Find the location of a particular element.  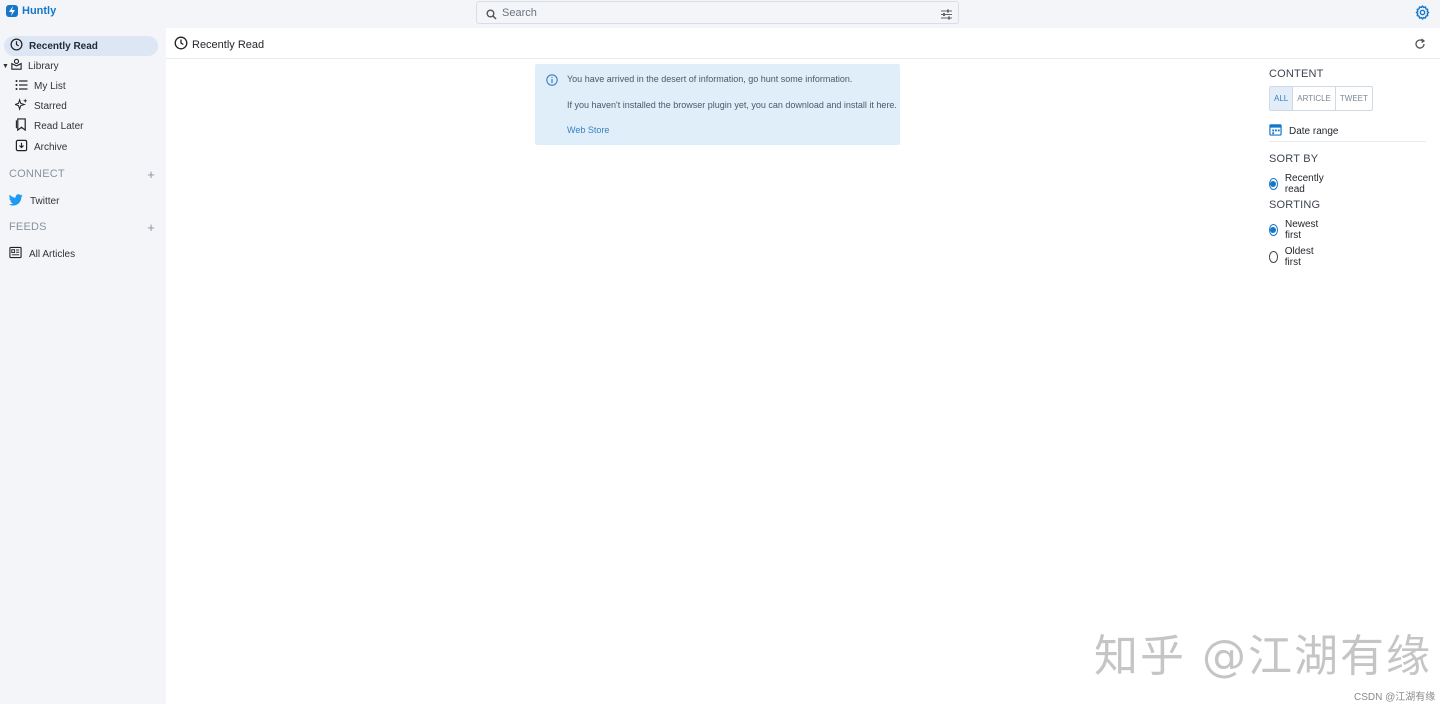

add-connect-icon: + is located at coordinates (151, 174).